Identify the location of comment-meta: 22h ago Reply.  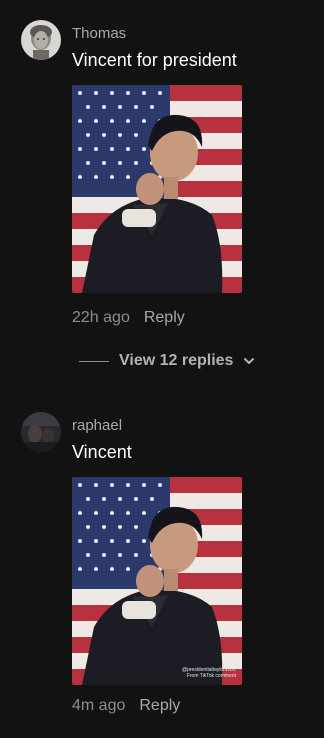
(128, 318).